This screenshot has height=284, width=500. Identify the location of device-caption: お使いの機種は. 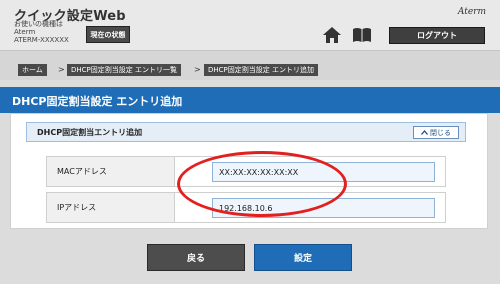
(38, 24).